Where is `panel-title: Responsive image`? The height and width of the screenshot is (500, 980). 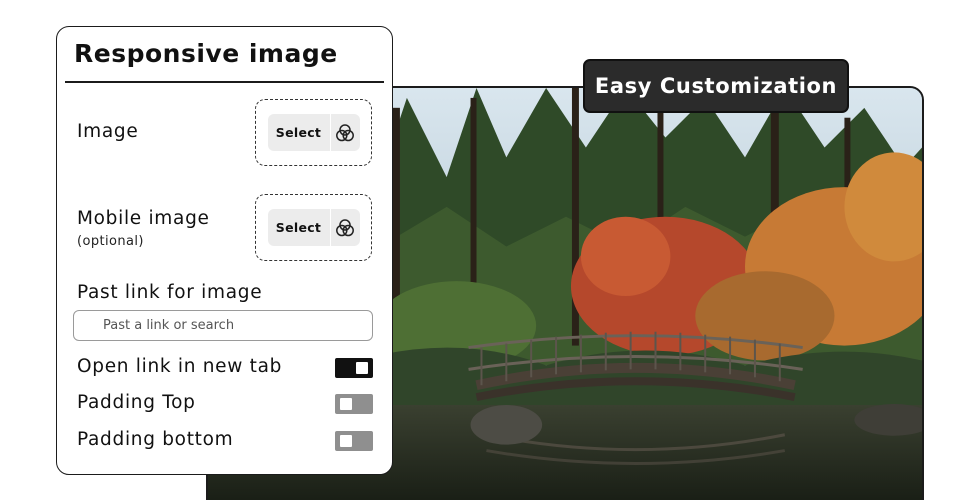
panel-title: Responsive image is located at coordinates (206, 53).